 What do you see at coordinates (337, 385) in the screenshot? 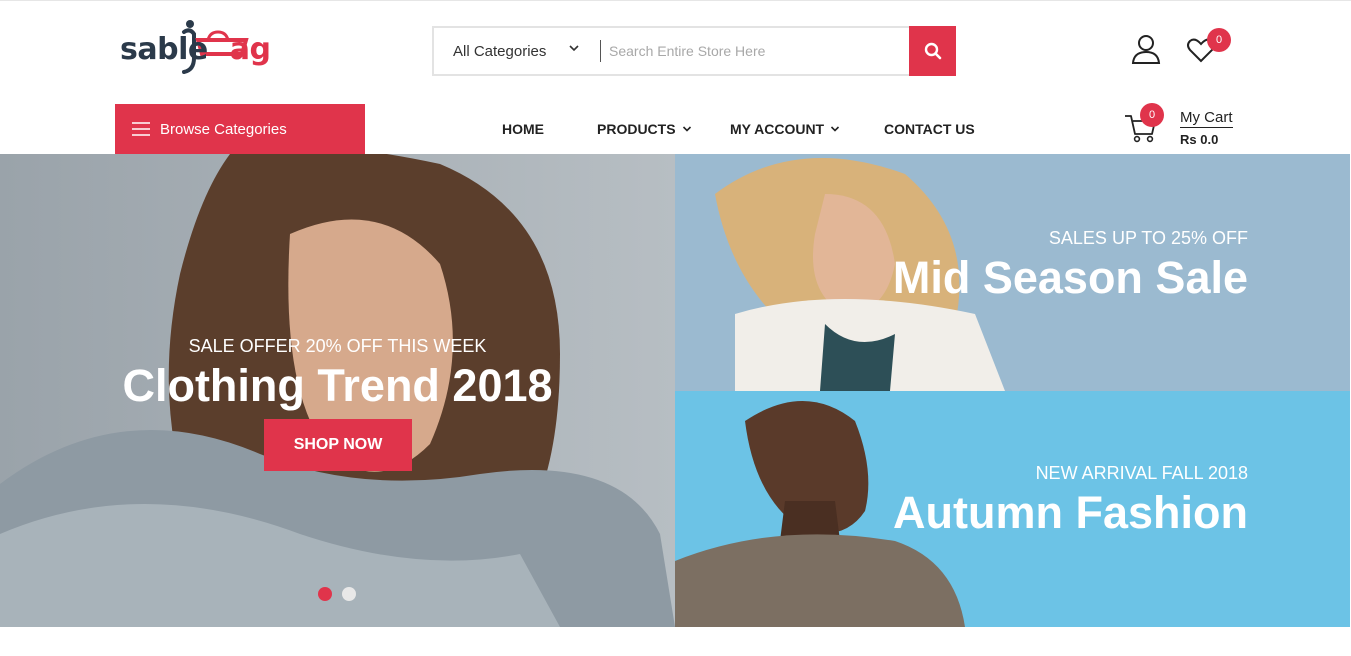
I see `hero-title: Clothing Trend 2018` at bounding box center [337, 385].